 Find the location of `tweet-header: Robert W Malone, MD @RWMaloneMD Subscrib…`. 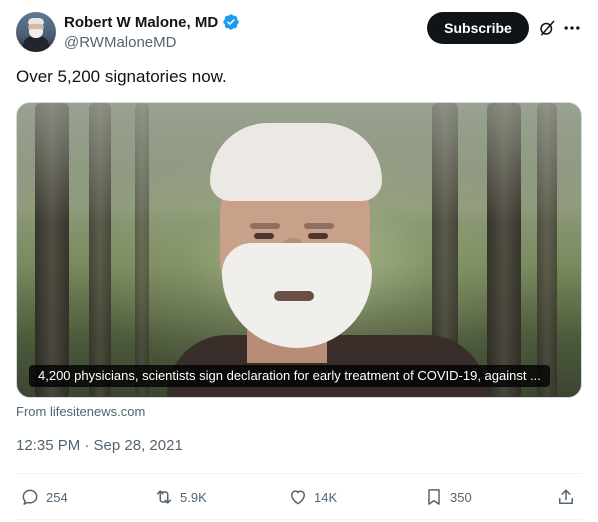

tweet-header: Robert W Malone, MD @RWMaloneMD Subscrib… is located at coordinates (299, 33).